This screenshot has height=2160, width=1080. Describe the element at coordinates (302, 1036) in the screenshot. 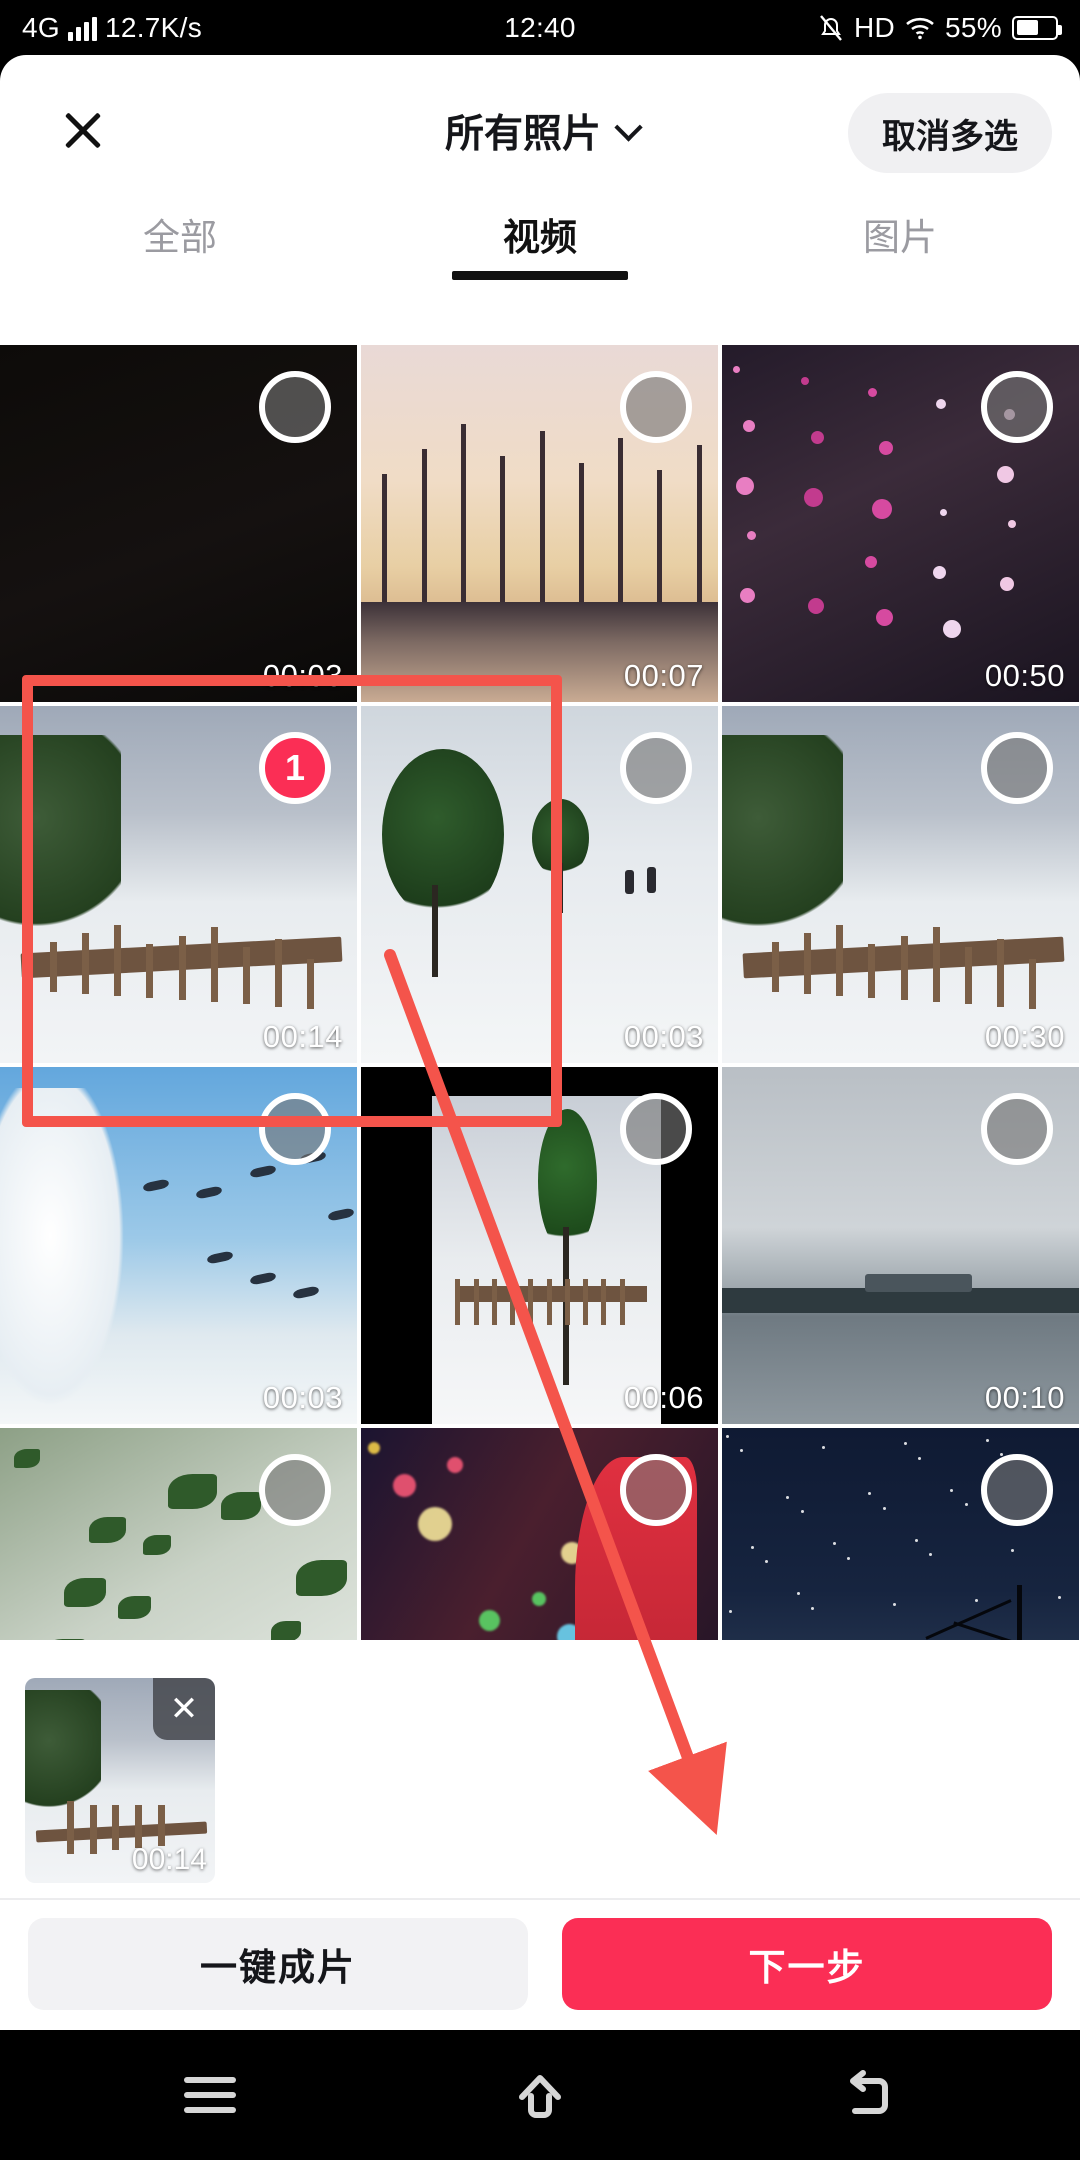

I see `duration-label: 00:14` at that location.